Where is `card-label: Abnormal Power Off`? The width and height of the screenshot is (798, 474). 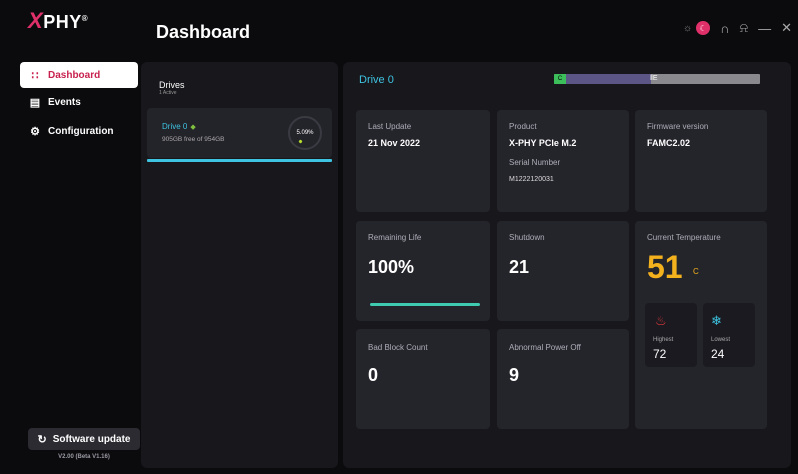 card-label: Abnormal Power Off is located at coordinates (545, 347).